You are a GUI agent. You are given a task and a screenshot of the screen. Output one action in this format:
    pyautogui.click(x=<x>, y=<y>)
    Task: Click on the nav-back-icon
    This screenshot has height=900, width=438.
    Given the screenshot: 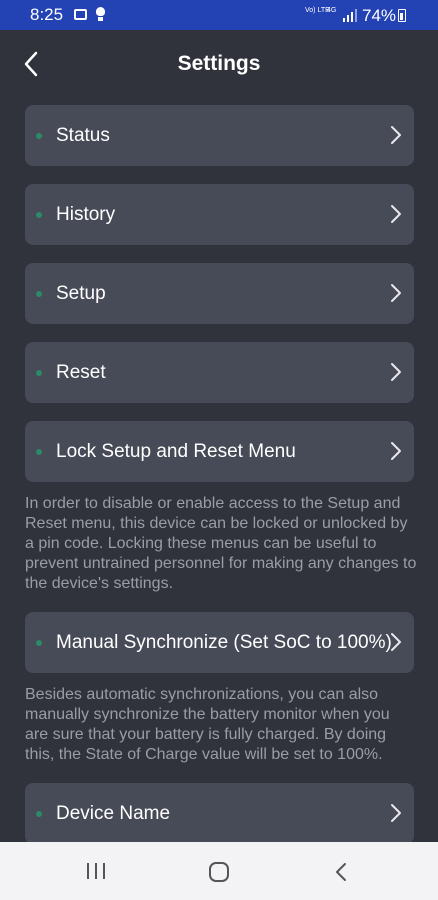 What is the action you would take?
    pyautogui.click(x=341, y=872)
    